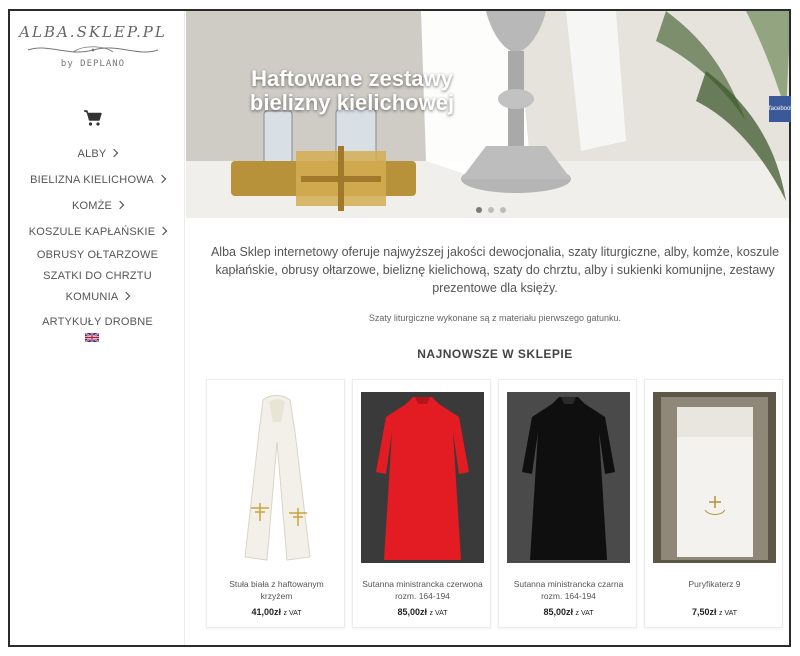 Image resolution: width=800 pixels, height=656 pixels. What do you see at coordinates (276, 477) in the screenshot?
I see `product-image-white-stole` at bounding box center [276, 477].